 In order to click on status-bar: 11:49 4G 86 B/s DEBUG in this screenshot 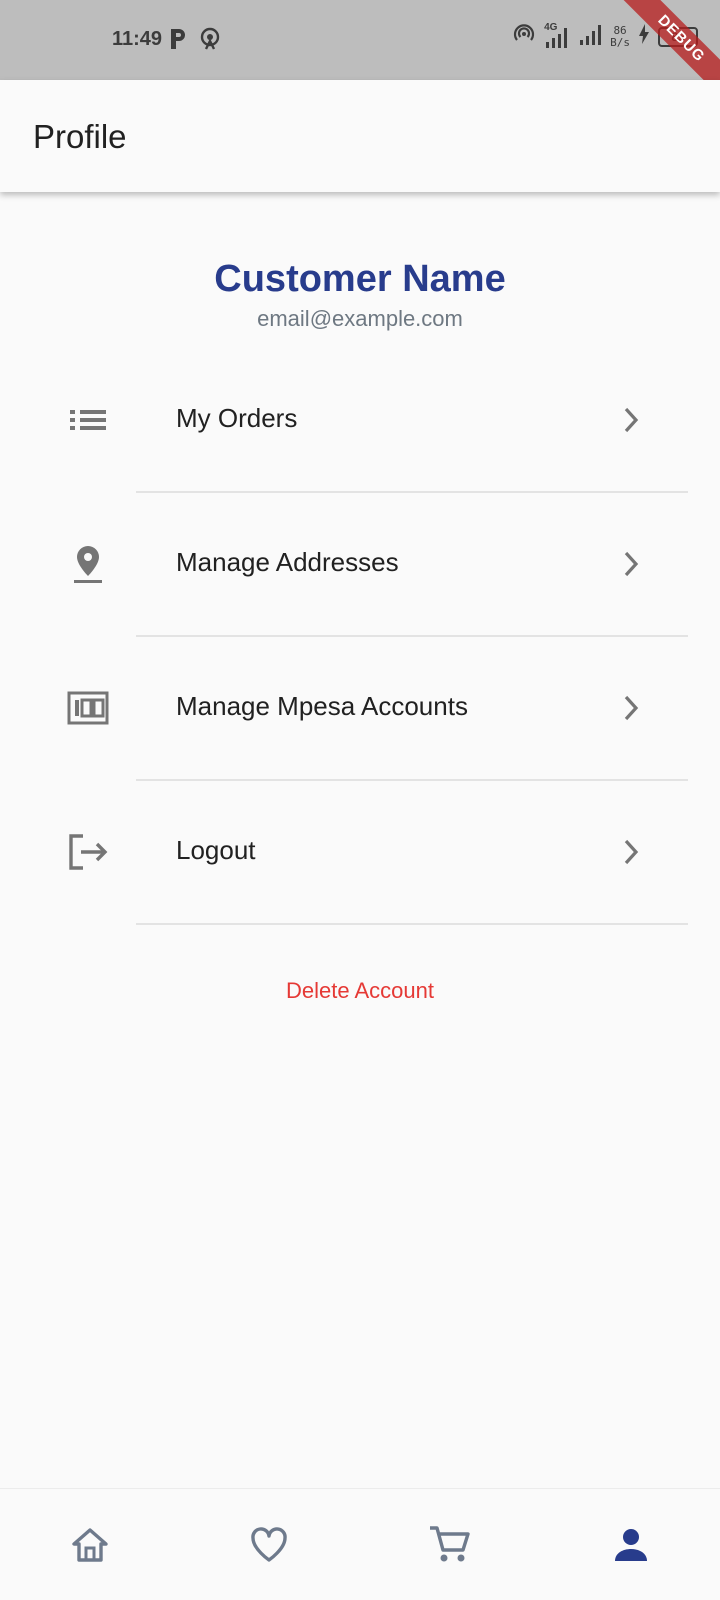, I will do `click(360, 54)`.